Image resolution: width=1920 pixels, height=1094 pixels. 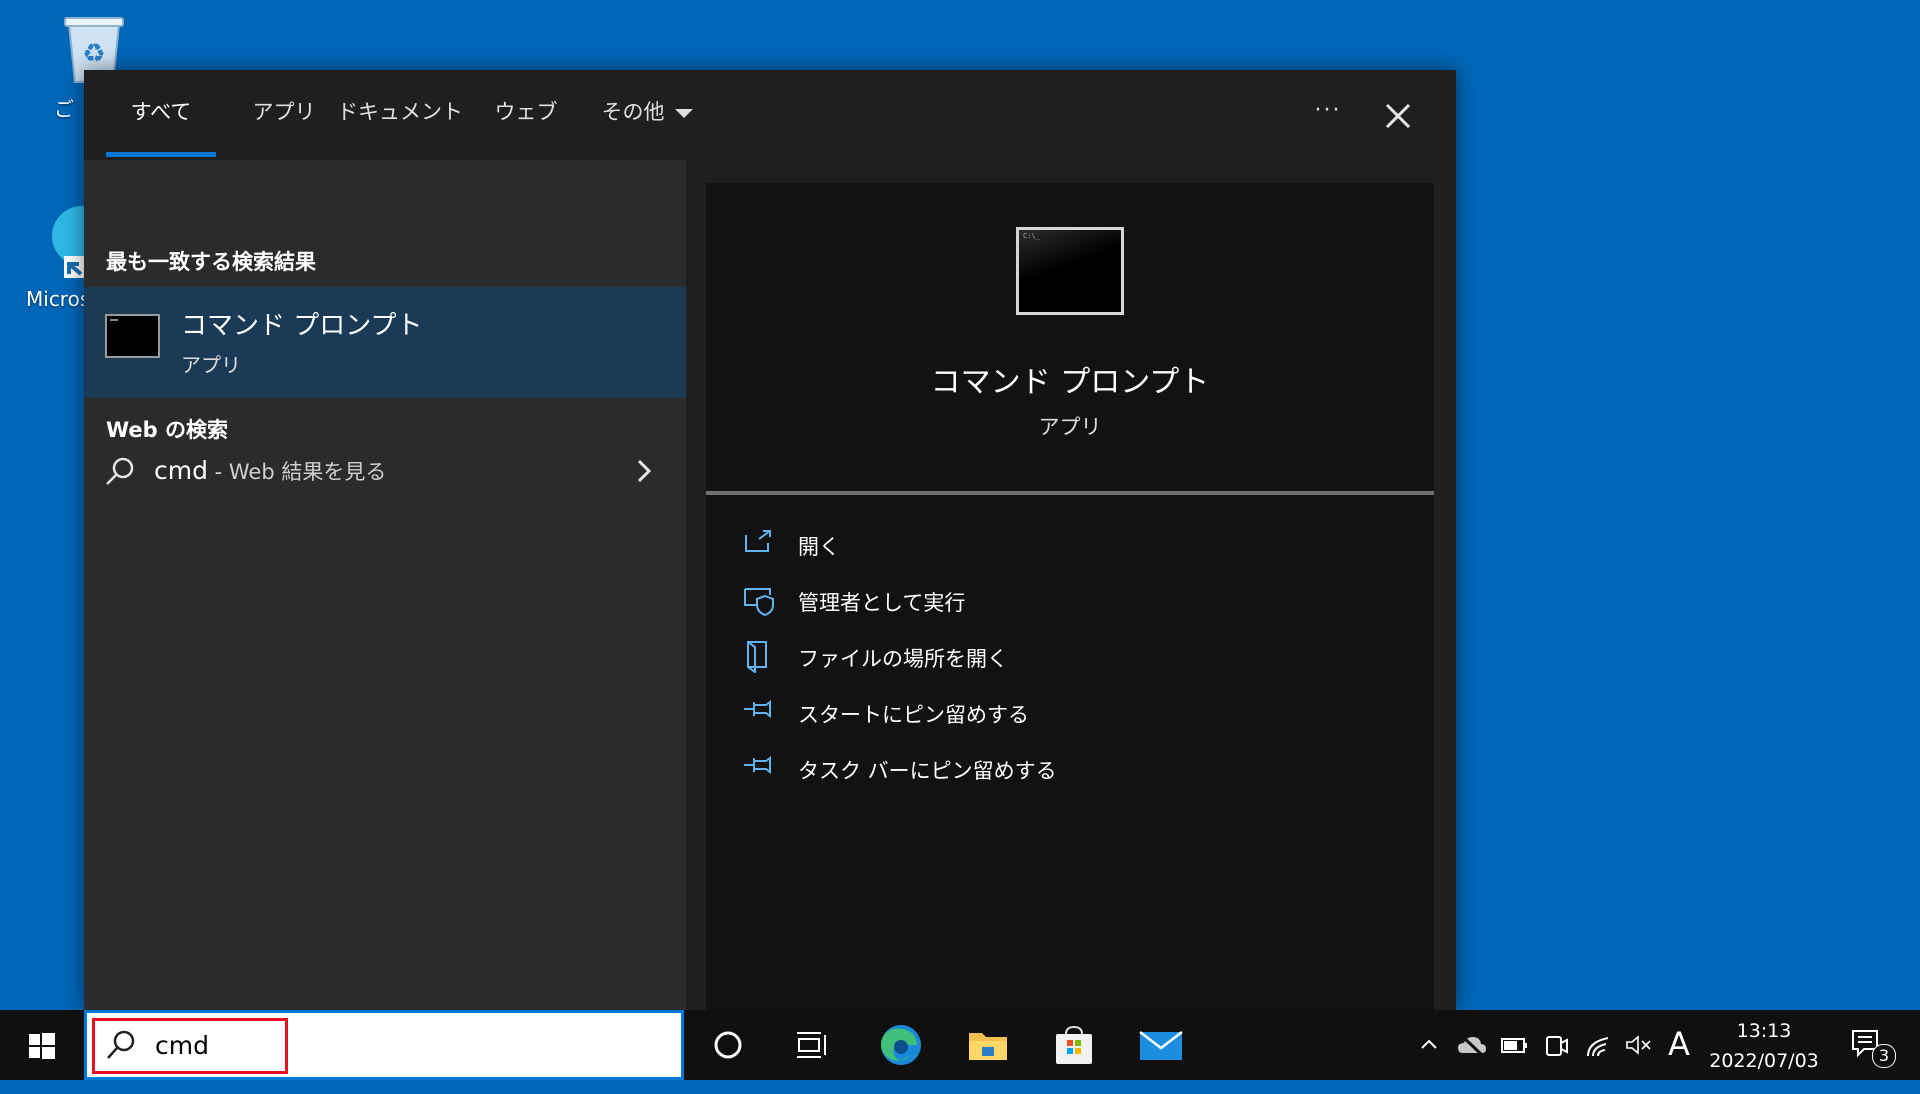 I want to click on action-label: スタートにピン留めする, so click(x=913, y=715).